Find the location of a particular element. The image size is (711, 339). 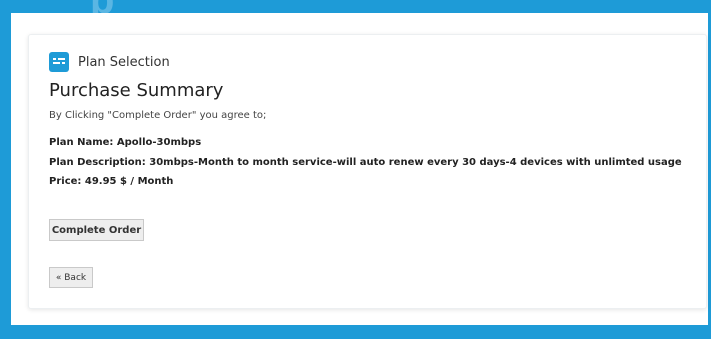

back-button: « Back is located at coordinates (71, 277).